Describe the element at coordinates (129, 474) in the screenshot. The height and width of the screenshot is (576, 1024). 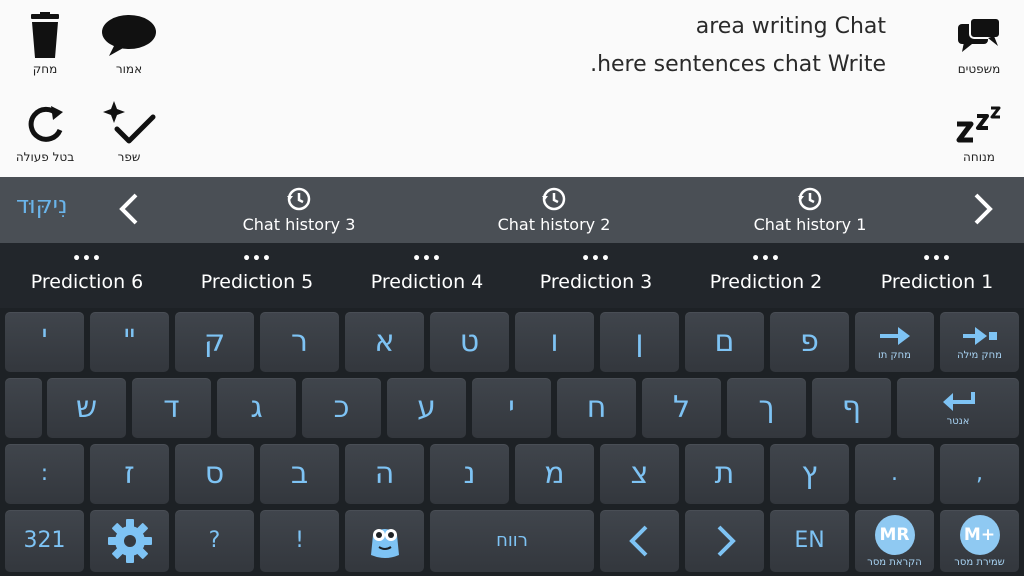
I see `key: ז` at that location.